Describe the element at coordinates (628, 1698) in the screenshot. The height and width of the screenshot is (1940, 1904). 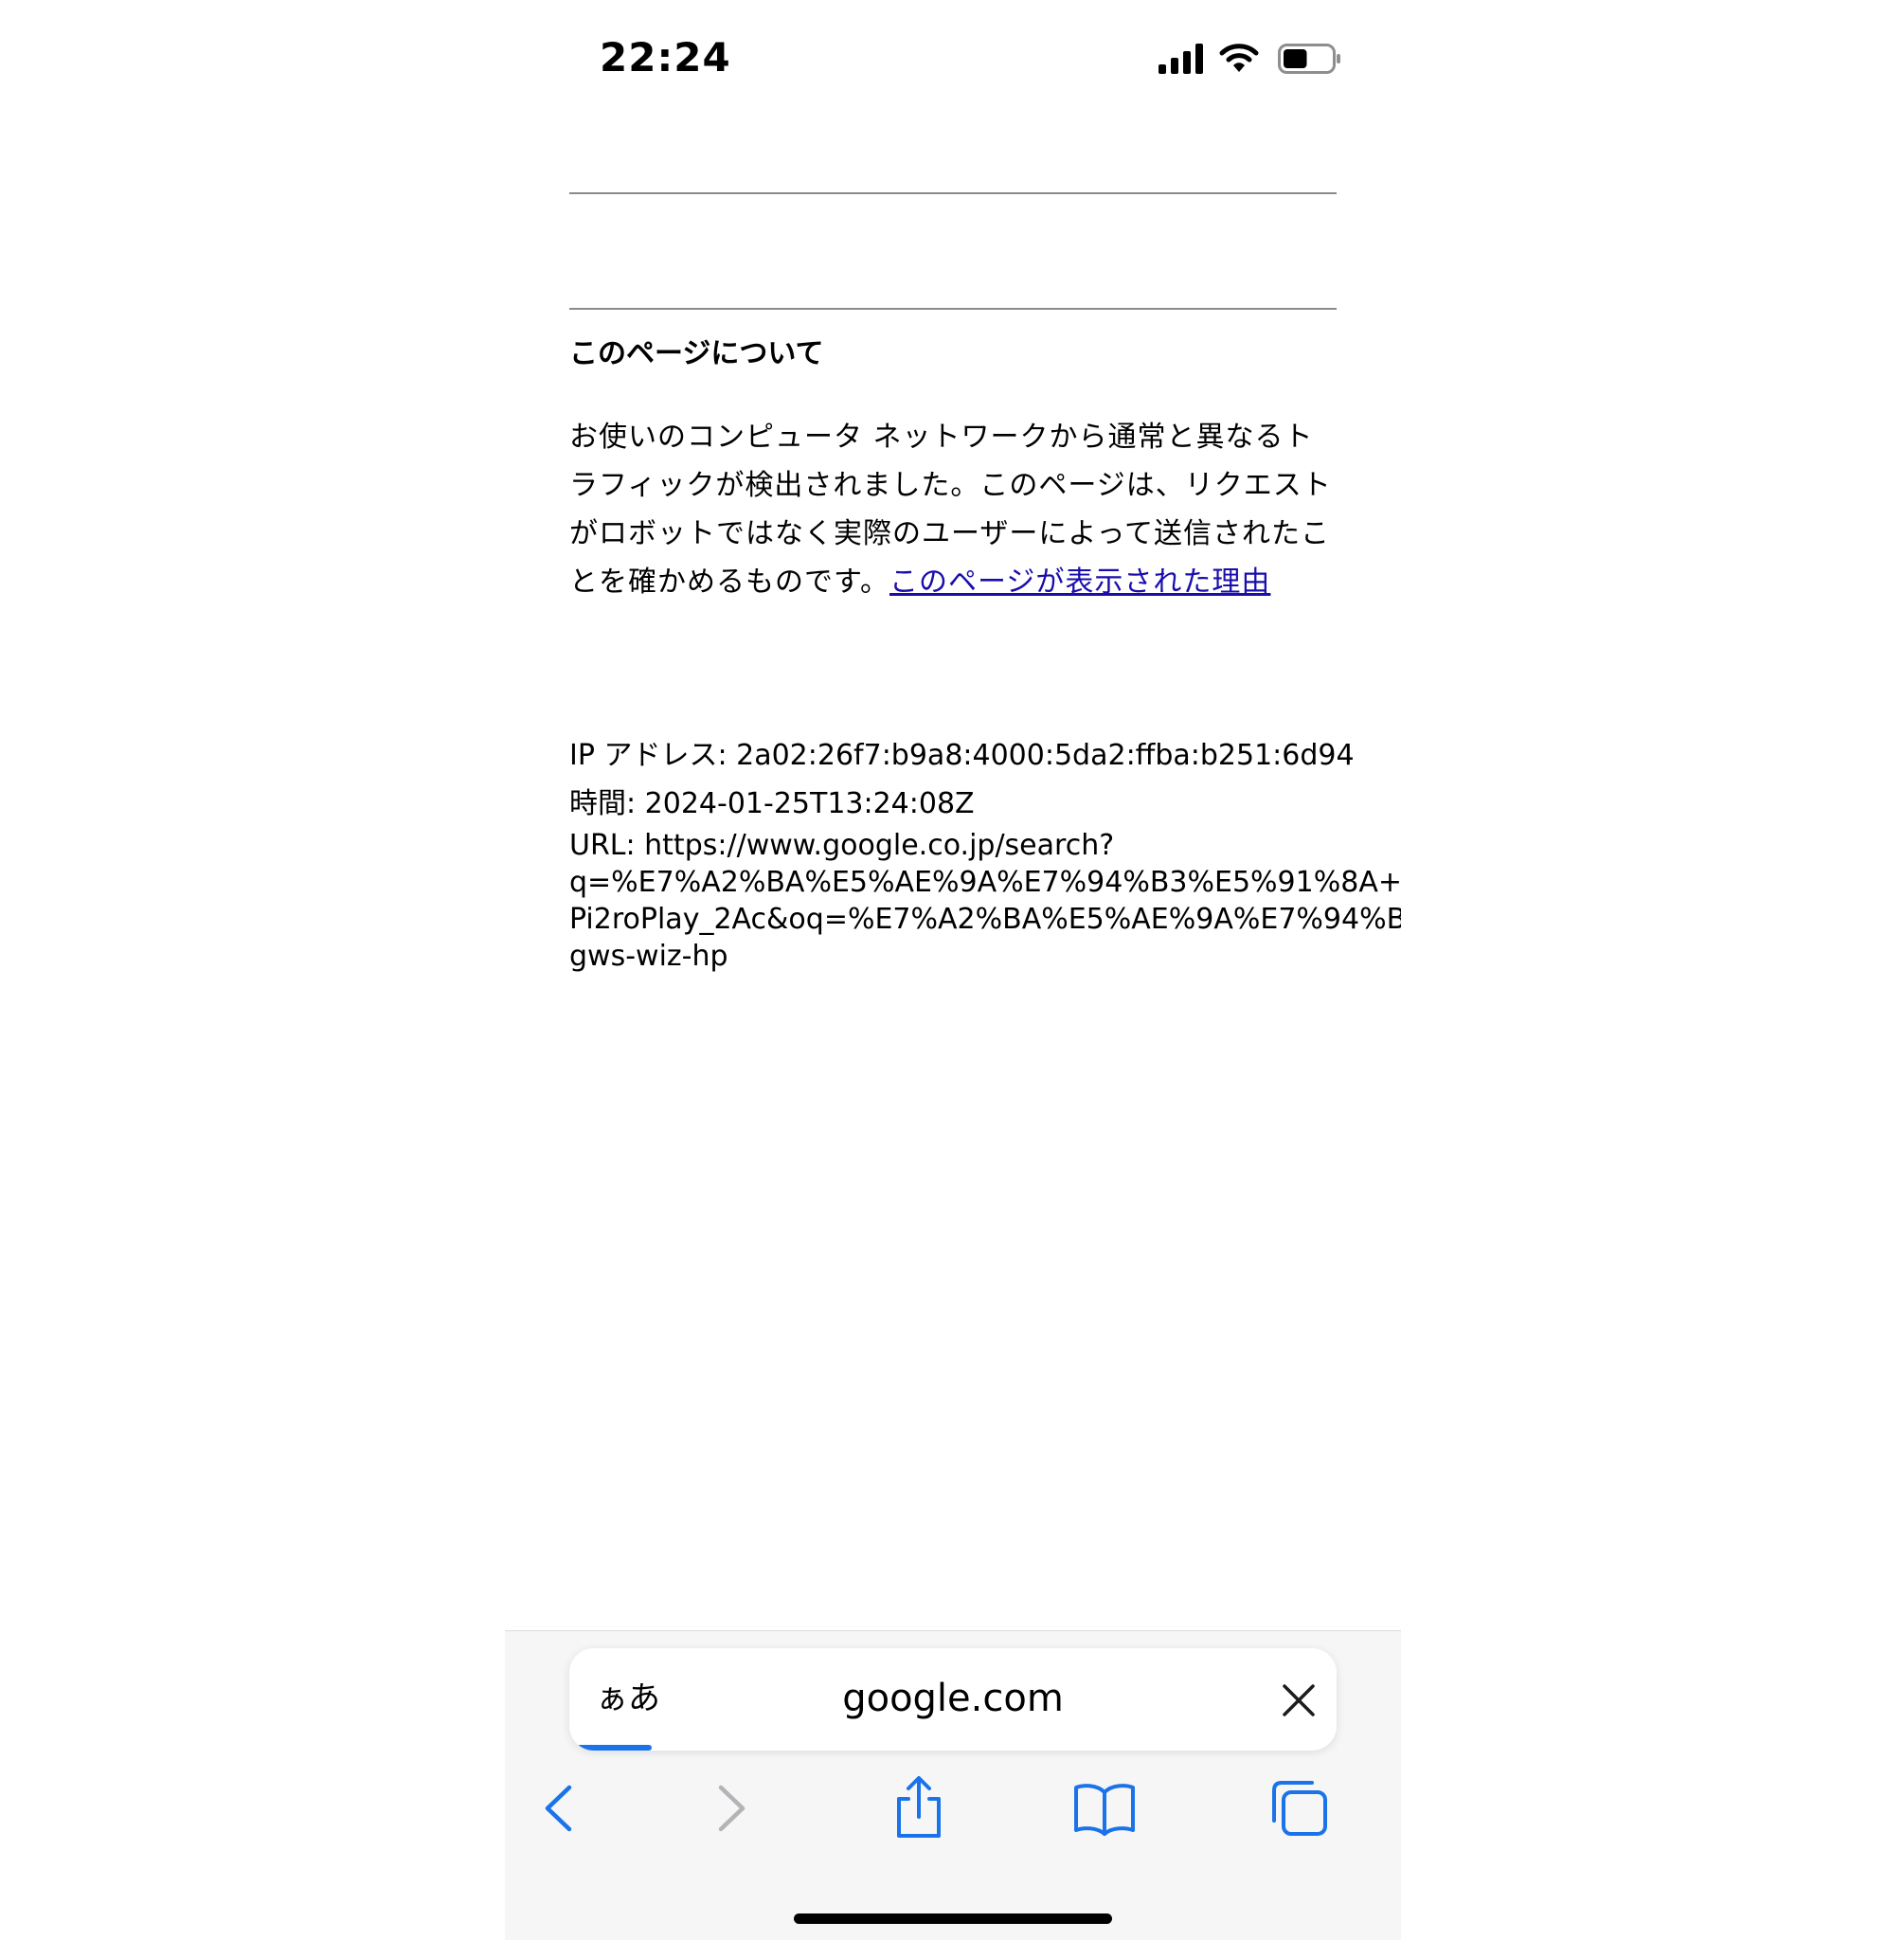
I see `page-settings-button: ぁあ` at that location.